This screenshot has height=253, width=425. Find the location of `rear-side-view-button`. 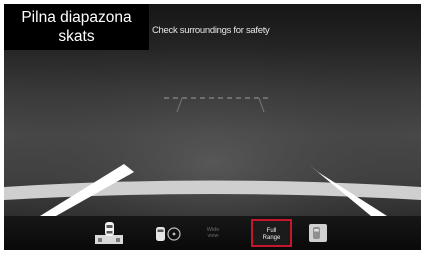

rear-side-view-button is located at coordinates (167, 233).